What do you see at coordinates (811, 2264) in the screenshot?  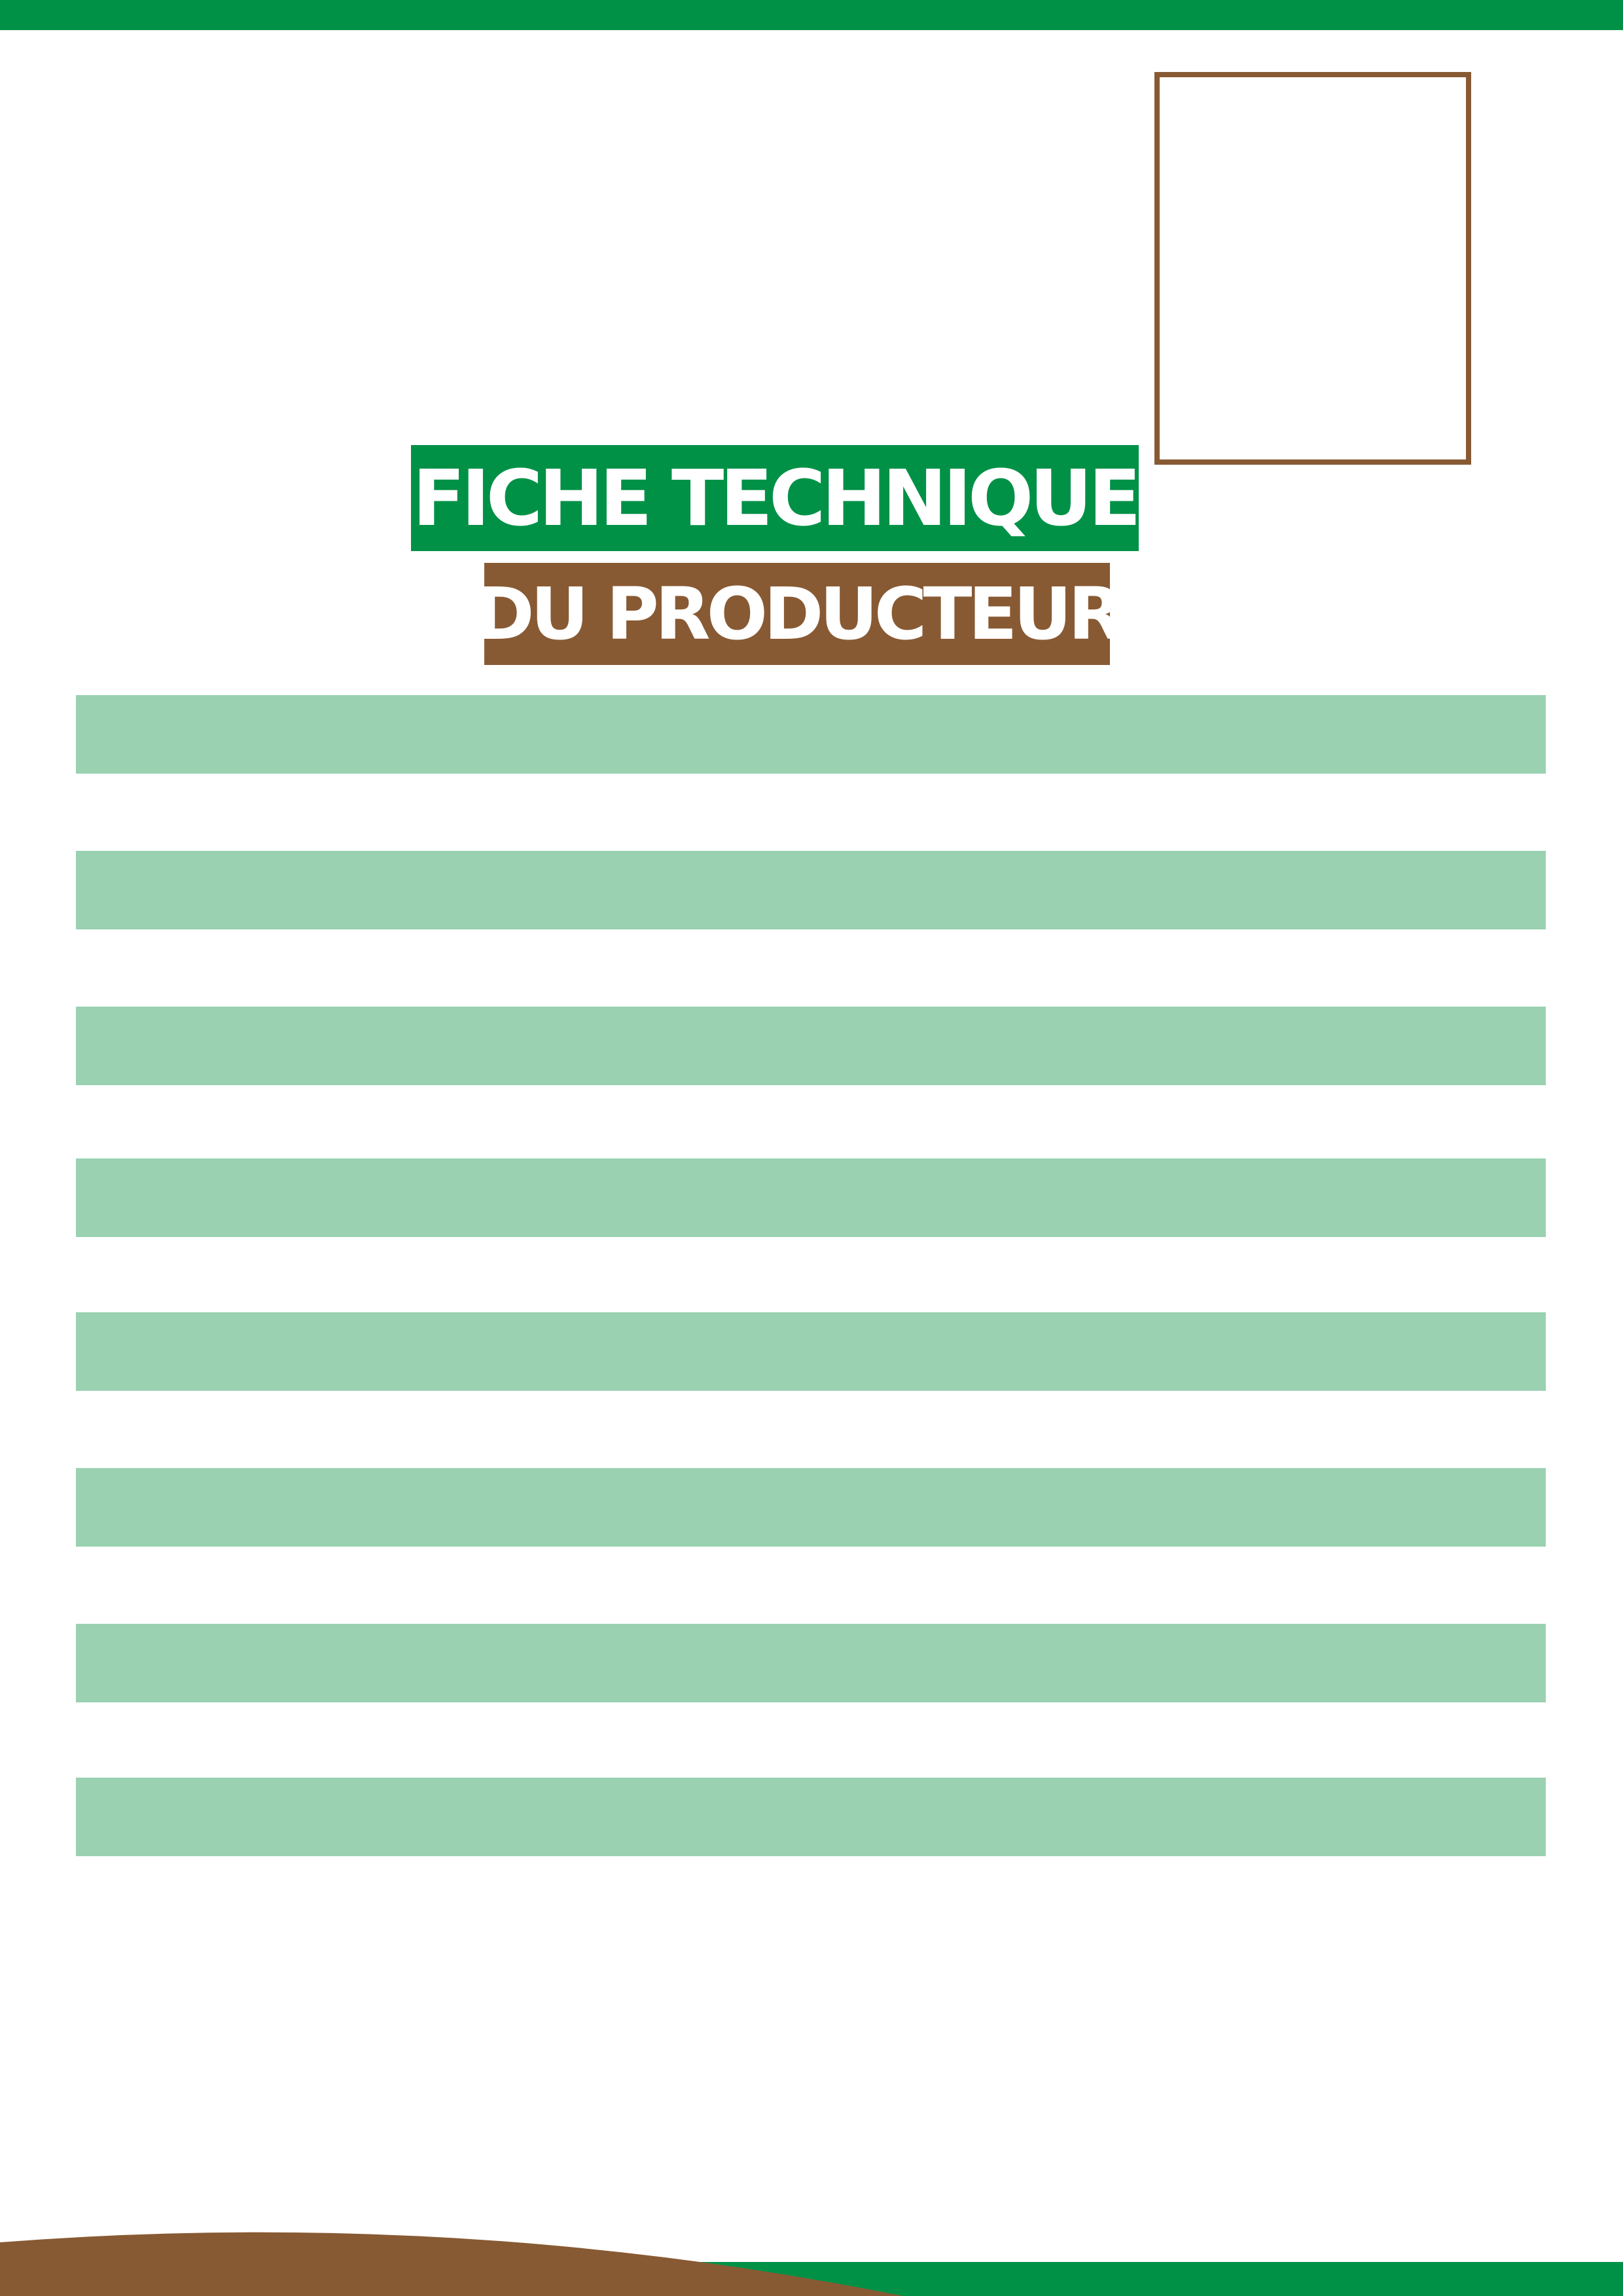 I see `bottom-decoration` at bounding box center [811, 2264].